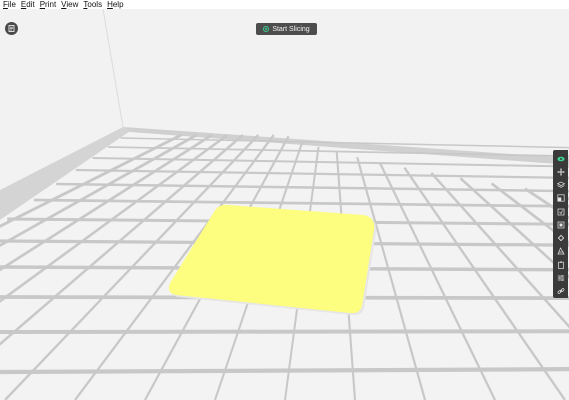  I want to click on move-button, so click(560, 171).